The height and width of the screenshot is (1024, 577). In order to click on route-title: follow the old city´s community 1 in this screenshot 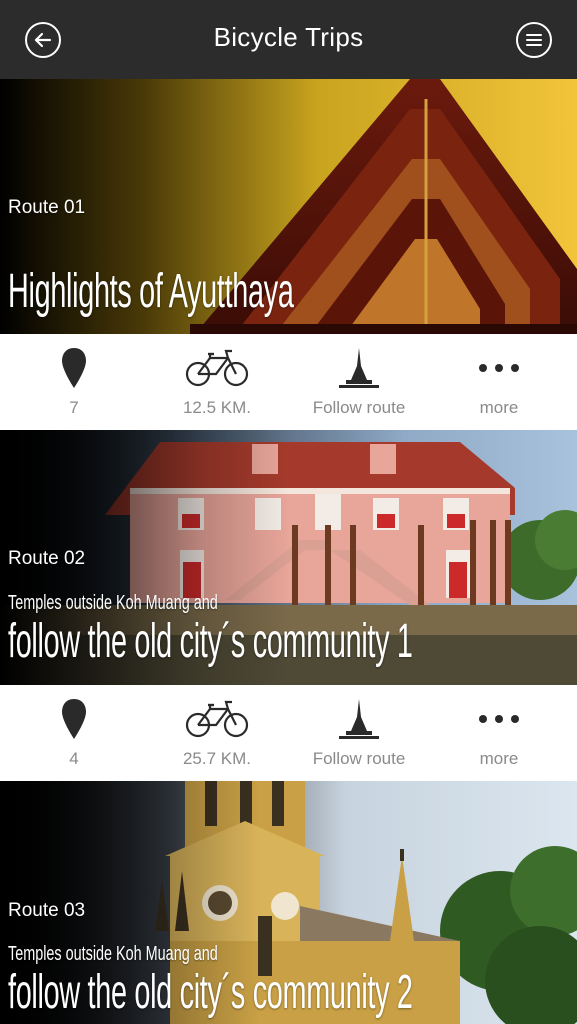, I will do `click(210, 641)`.